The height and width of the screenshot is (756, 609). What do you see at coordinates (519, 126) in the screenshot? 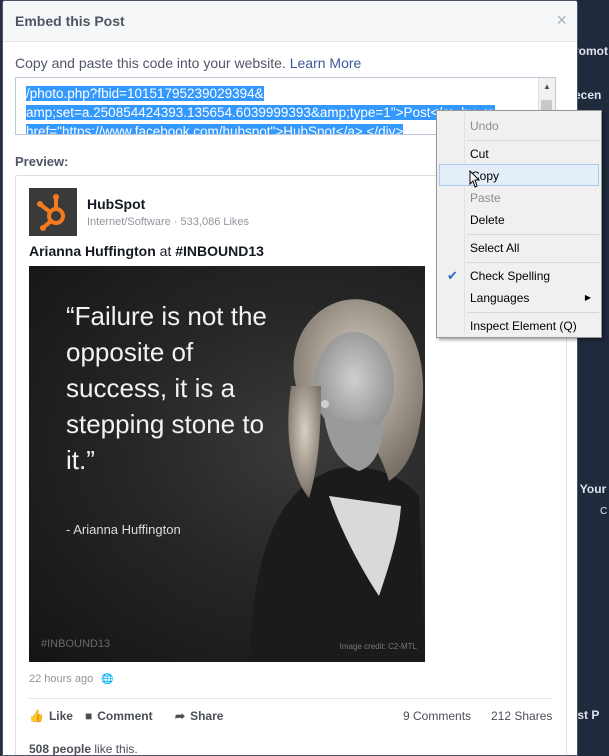
I see `menu-item-undo: Undo` at bounding box center [519, 126].